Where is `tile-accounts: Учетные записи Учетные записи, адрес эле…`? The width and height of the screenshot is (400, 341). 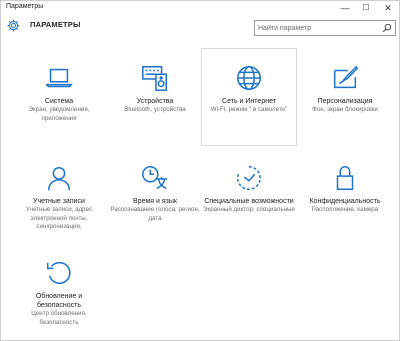 tile-accounts: Учетные записи Учетные записи, адрес эле… is located at coordinates (59, 211).